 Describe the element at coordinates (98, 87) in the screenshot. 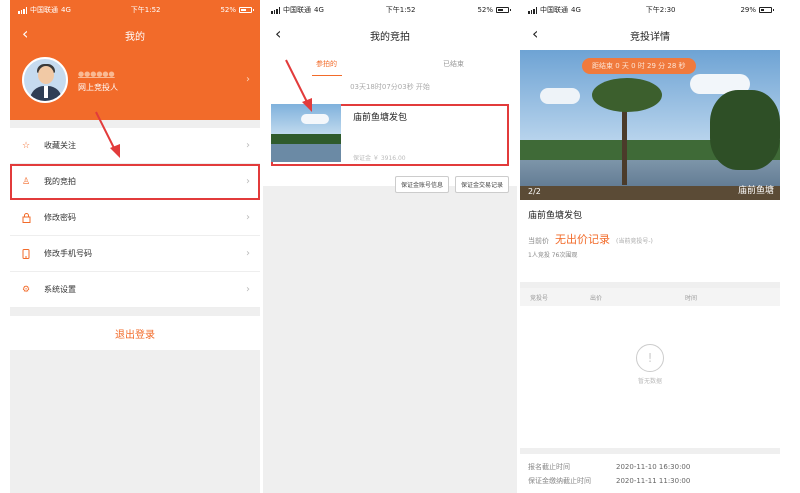

I see `user-role: 网上竞投人` at that location.